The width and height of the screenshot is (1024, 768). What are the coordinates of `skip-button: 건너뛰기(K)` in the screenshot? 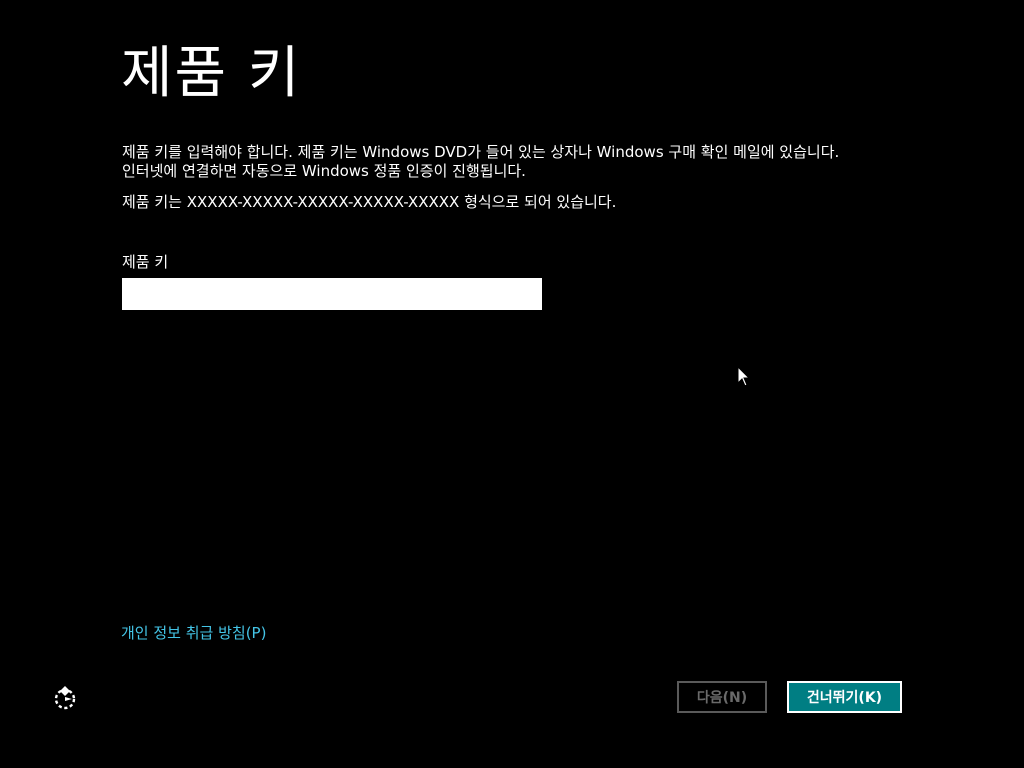 It's located at (844, 697).